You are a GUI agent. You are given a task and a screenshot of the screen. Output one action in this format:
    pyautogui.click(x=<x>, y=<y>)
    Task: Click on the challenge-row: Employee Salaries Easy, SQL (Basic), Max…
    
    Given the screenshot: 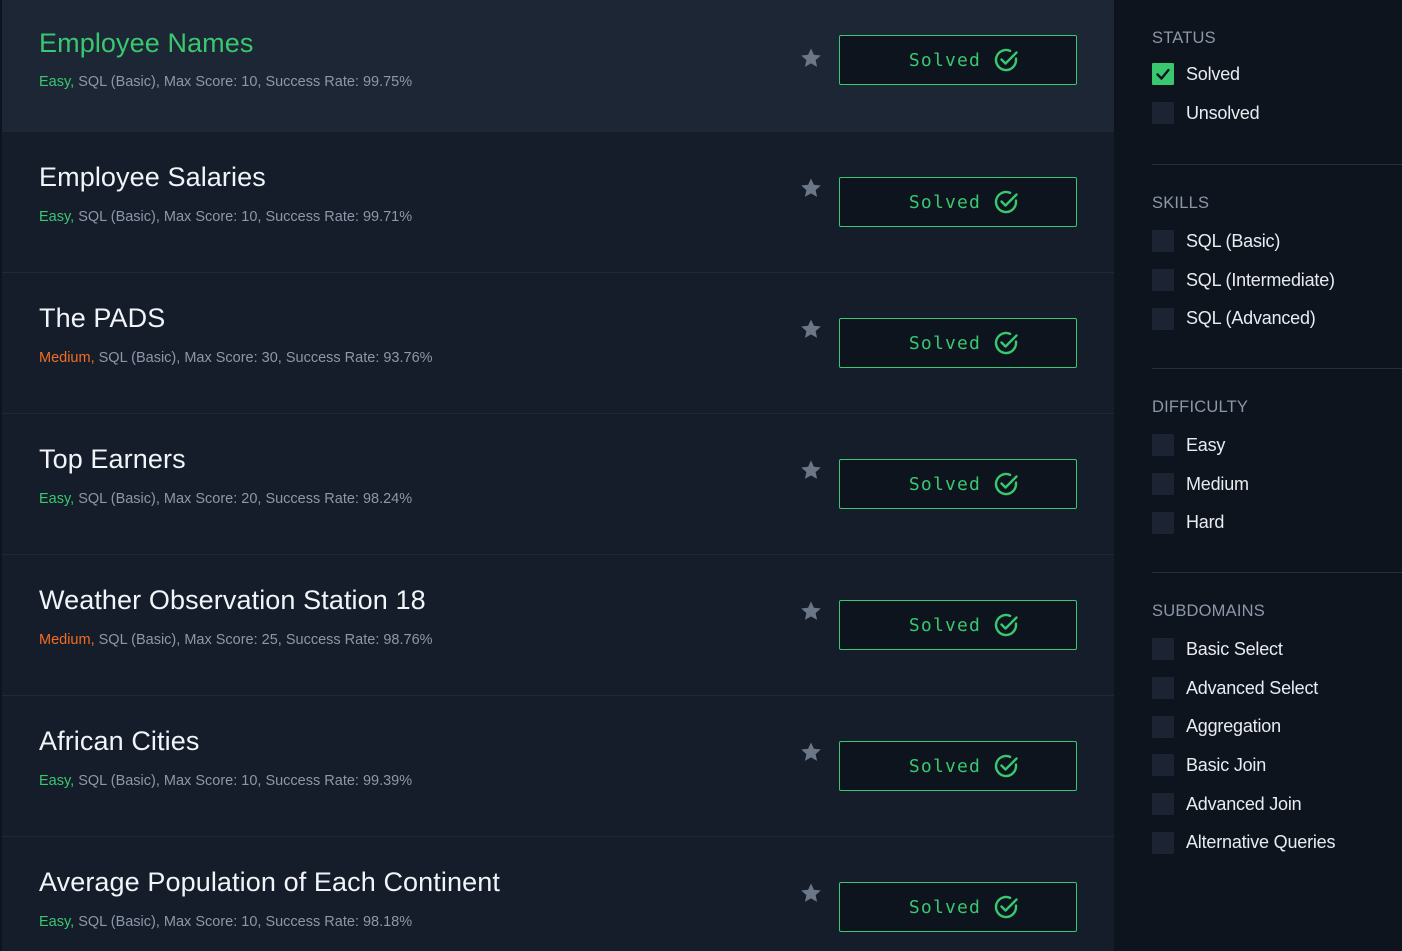 What is the action you would take?
    pyautogui.click(x=558, y=202)
    